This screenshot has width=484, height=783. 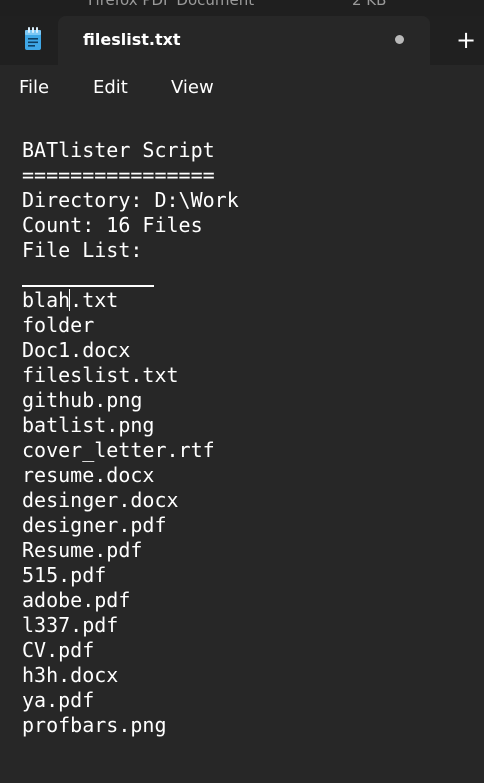 What do you see at coordinates (118, 150) in the screenshot?
I see `text-line: BATlister Script` at bounding box center [118, 150].